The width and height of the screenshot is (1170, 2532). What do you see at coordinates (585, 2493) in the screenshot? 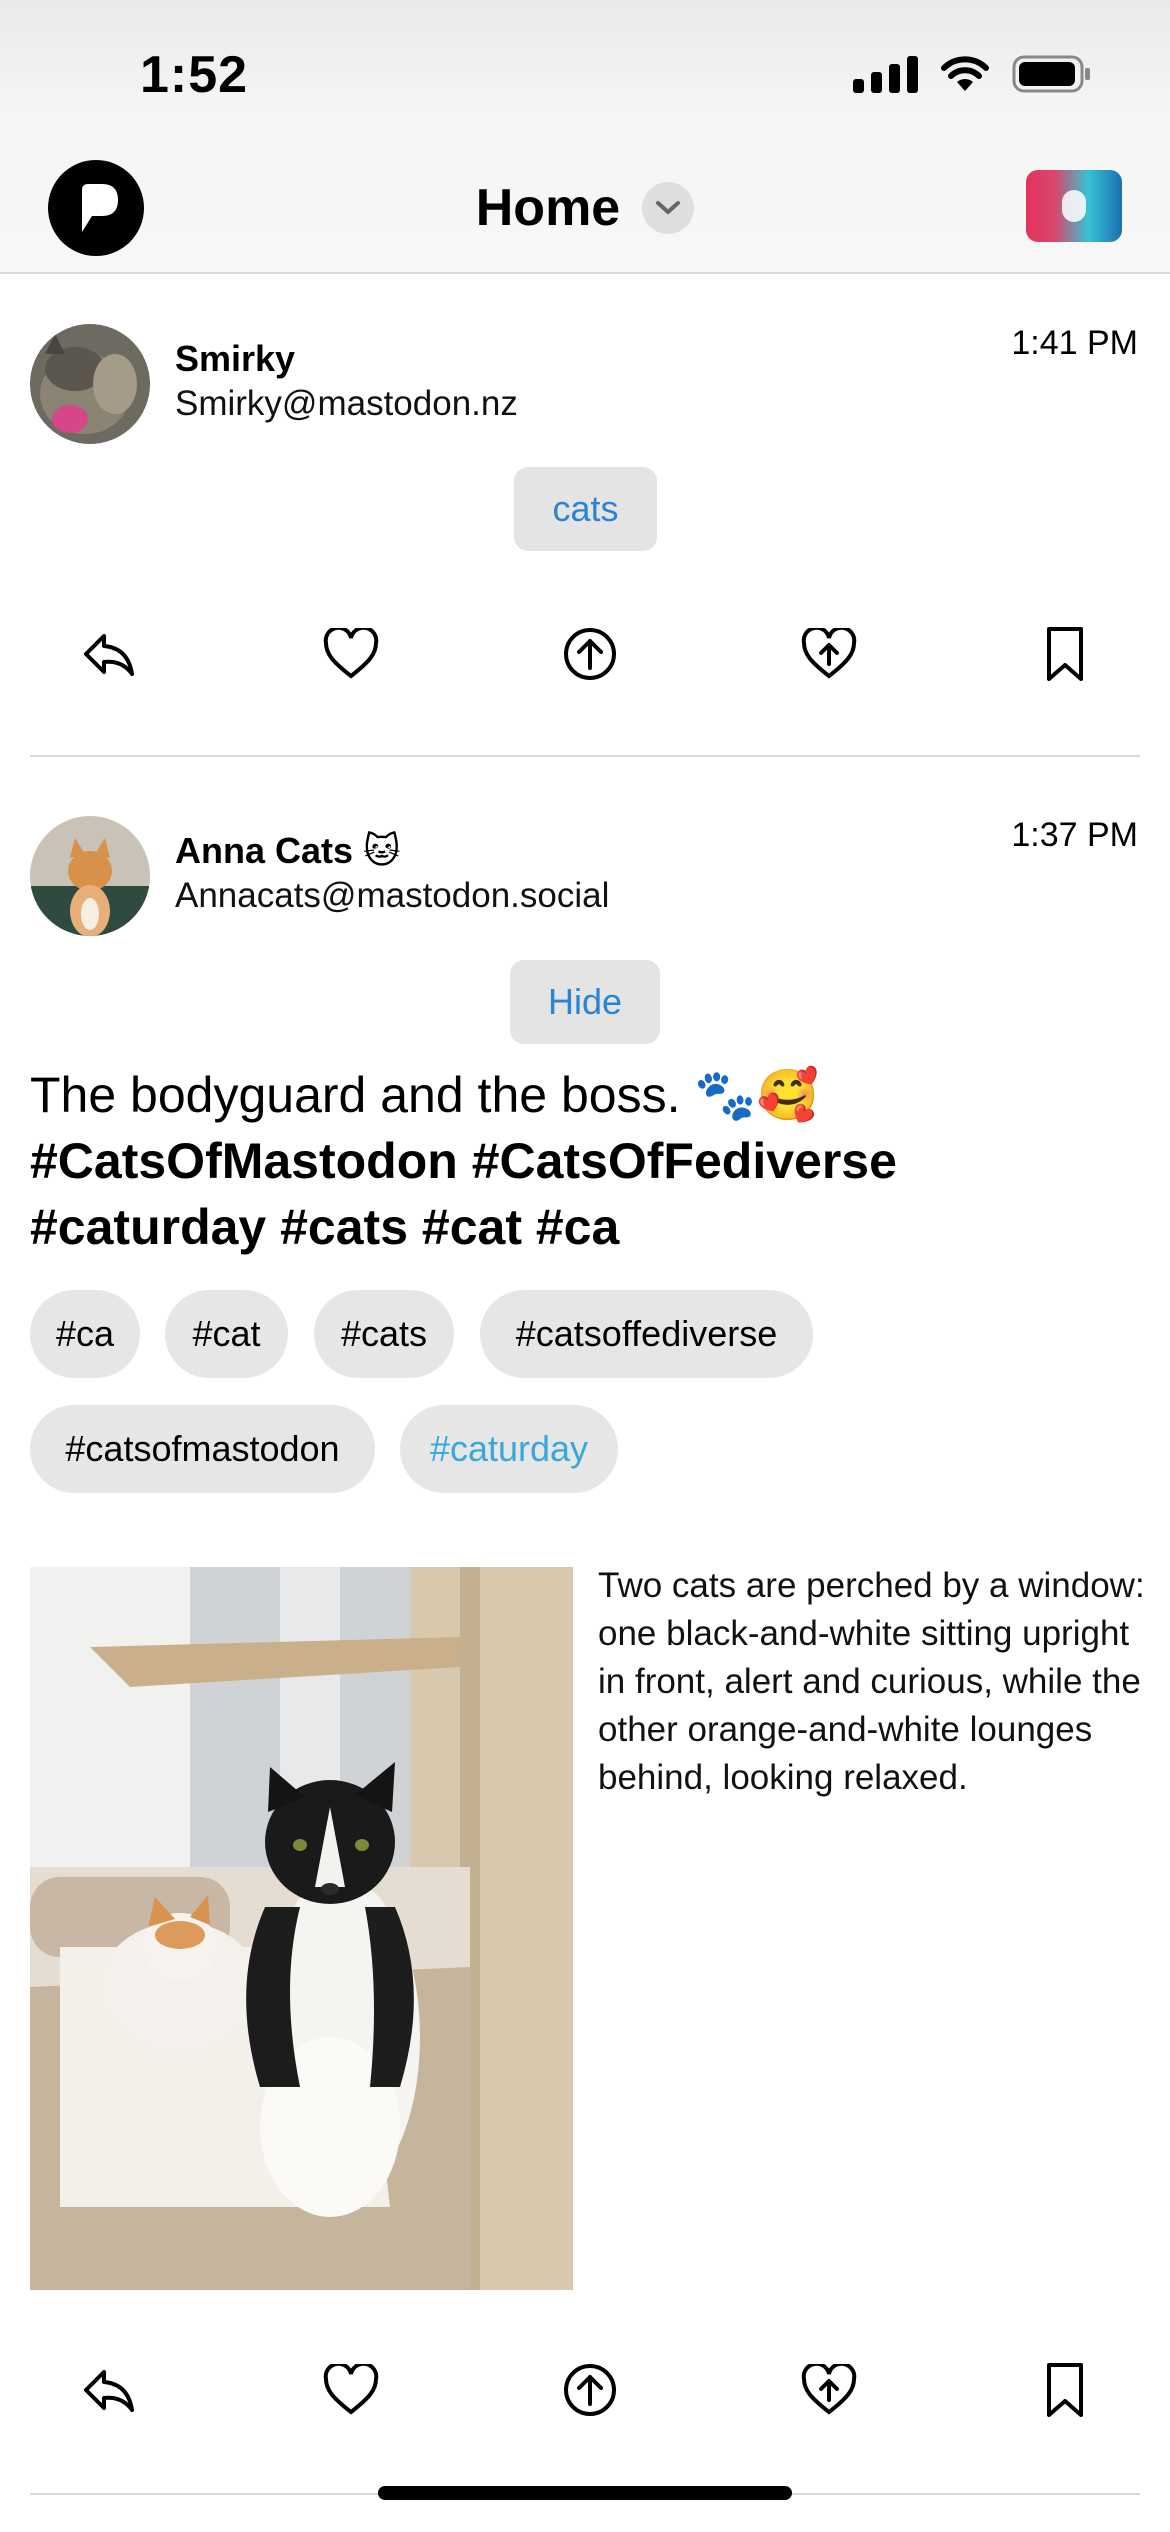
I see `home-indicator` at bounding box center [585, 2493].